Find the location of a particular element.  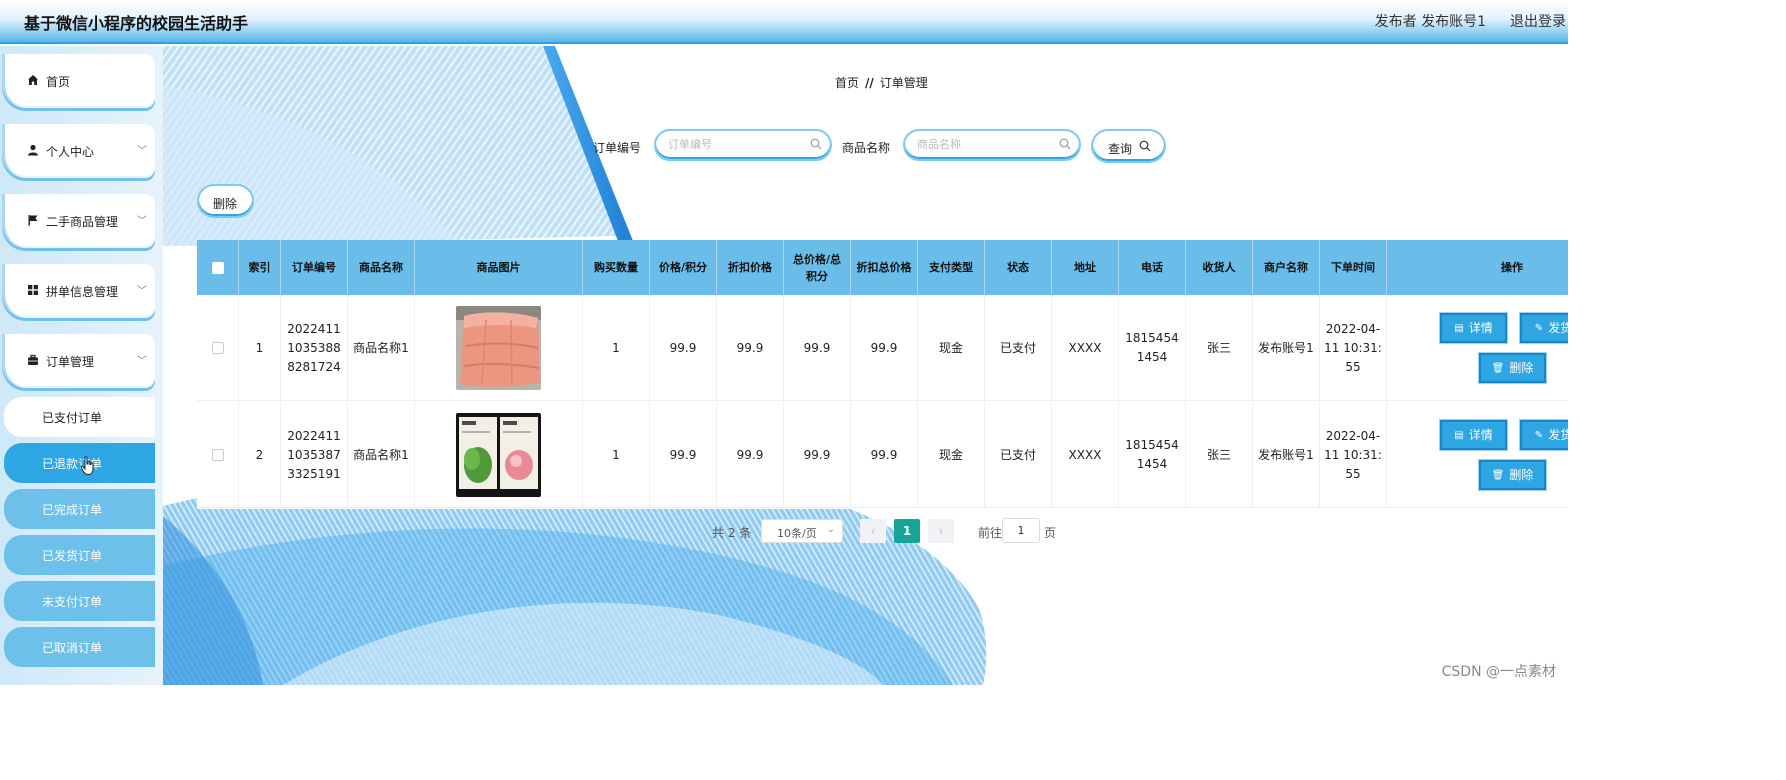

order-no-field is located at coordinates (743, 145).